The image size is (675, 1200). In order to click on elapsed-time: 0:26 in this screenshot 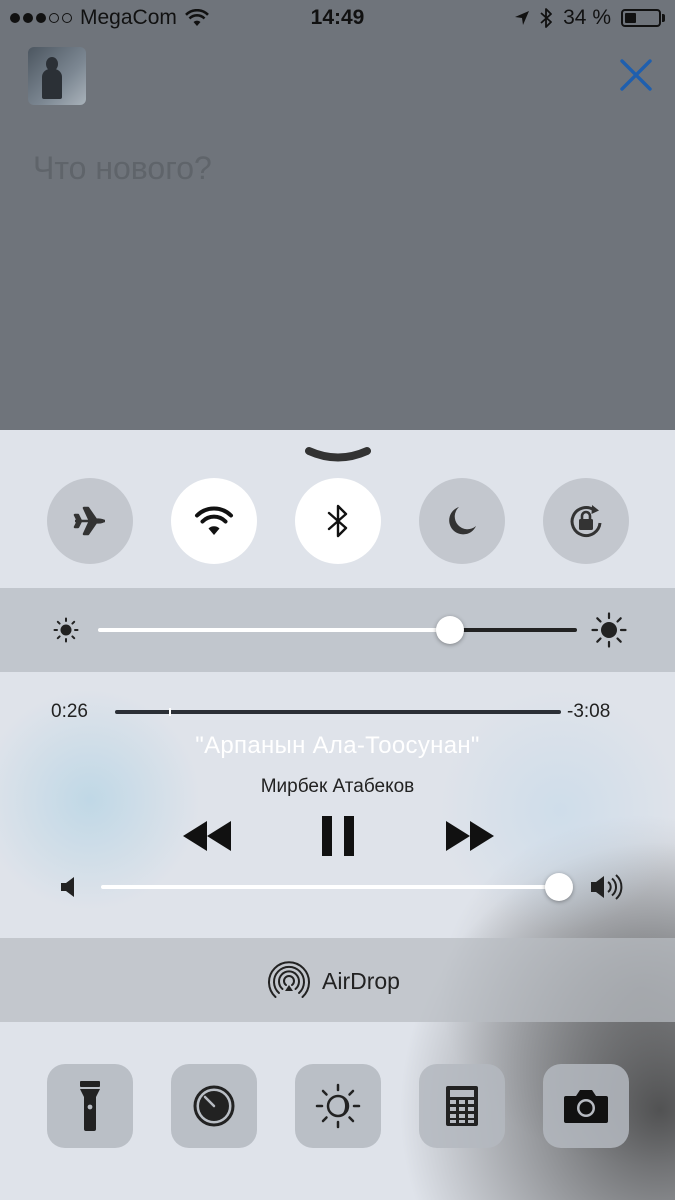, I will do `click(69, 711)`.